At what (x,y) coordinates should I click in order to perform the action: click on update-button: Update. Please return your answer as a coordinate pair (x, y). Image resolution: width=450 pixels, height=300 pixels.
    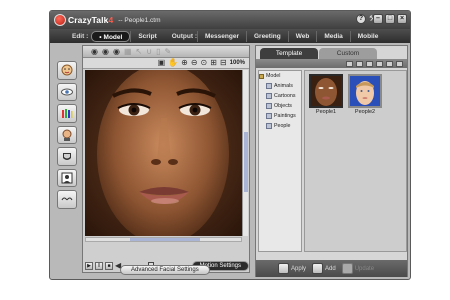
    Looking at the image, I should click on (358, 268).